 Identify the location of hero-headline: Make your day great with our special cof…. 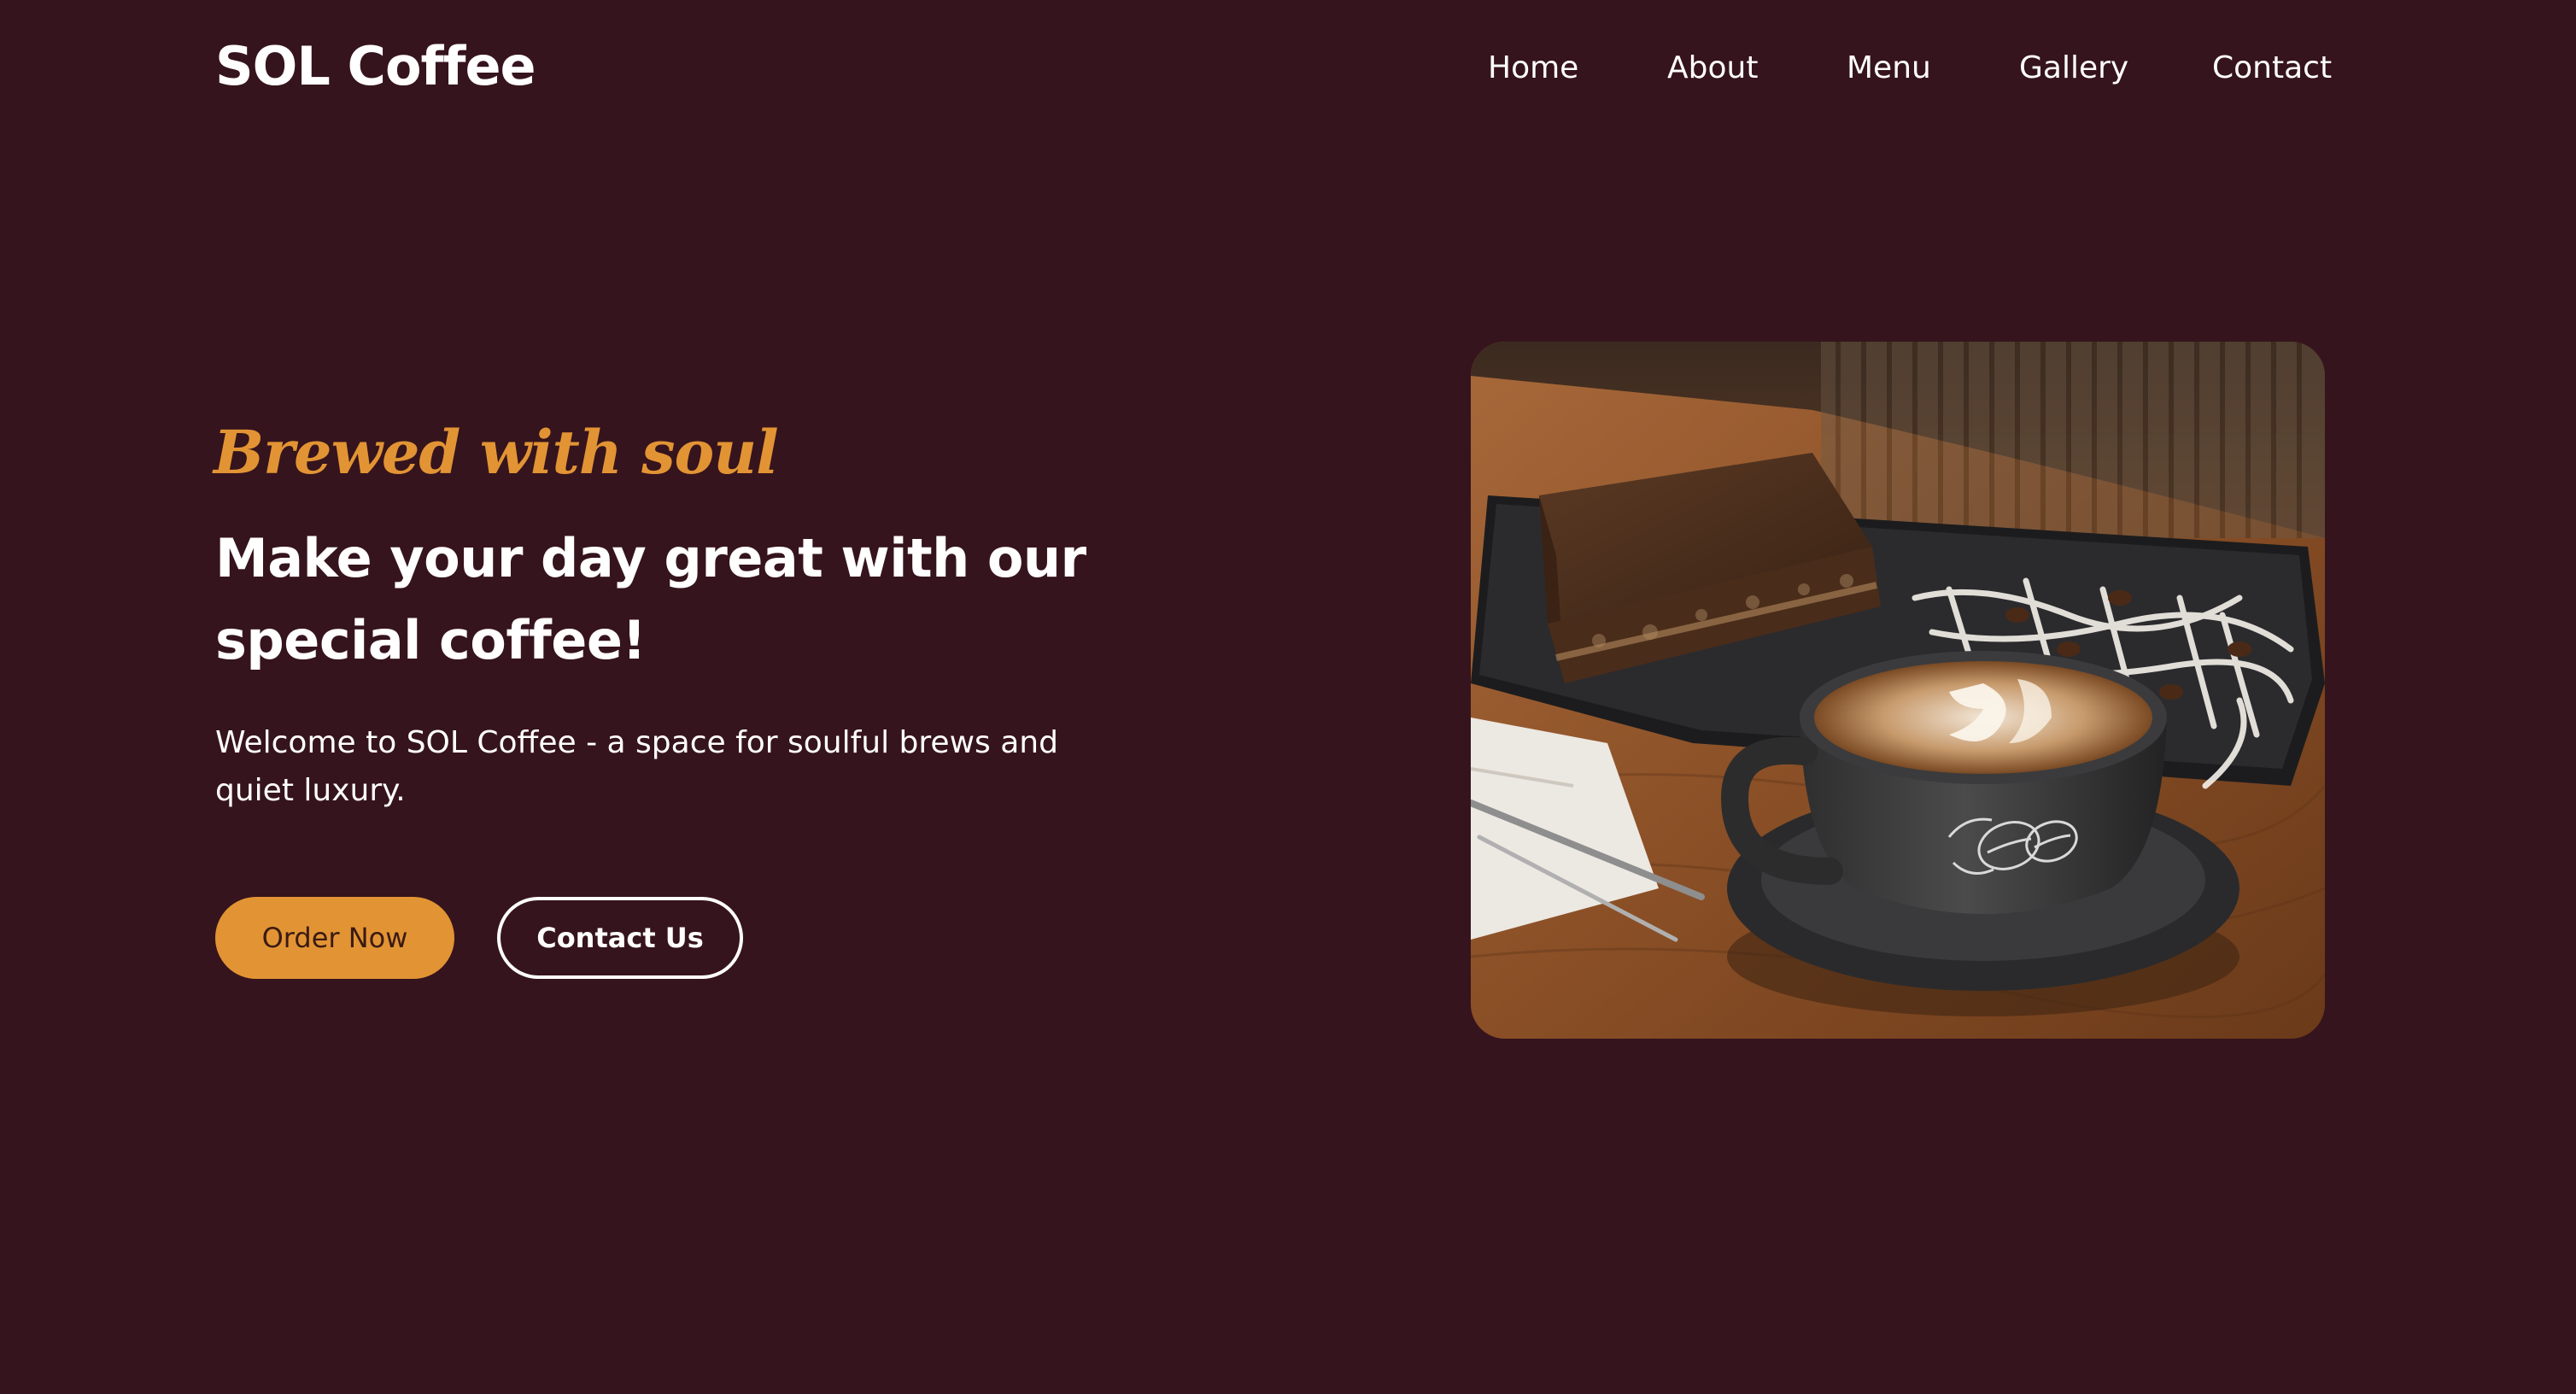
(650, 599).